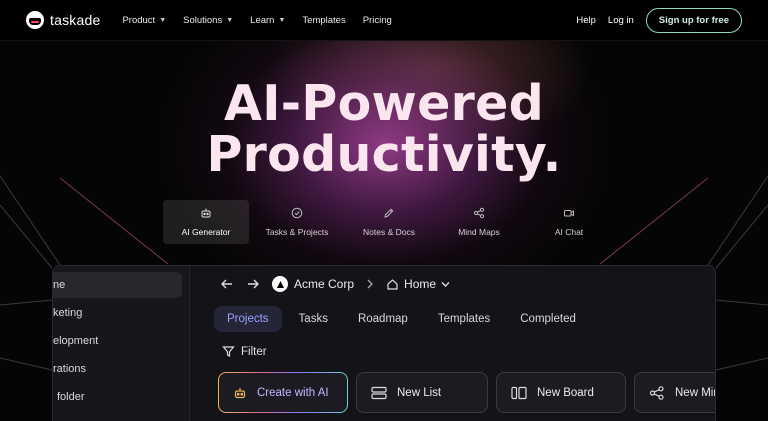 The height and width of the screenshot is (421, 768). What do you see at coordinates (297, 222) in the screenshot?
I see `feature-tab-tasks-projects: Tasks & Projects` at bounding box center [297, 222].